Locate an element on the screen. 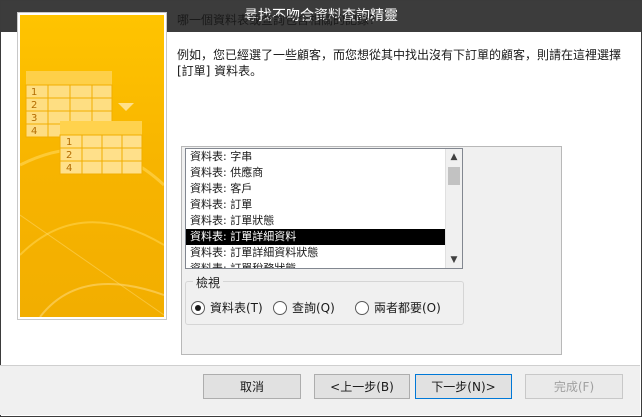 The height and width of the screenshot is (417, 642). back-button: <上一步(B) is located at coordinates (362, 386).